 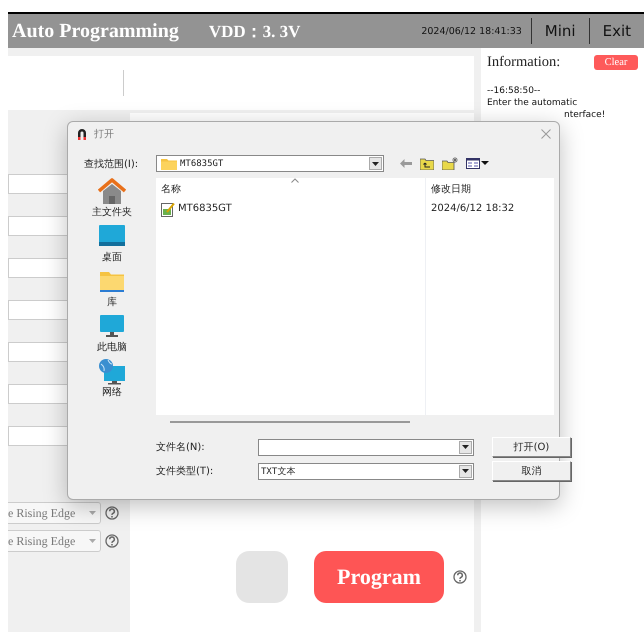 What do you see at coordinates (290, 422) in the screenshot?
I see `horizontal-scrollbar` at bounding box center [290, 422].